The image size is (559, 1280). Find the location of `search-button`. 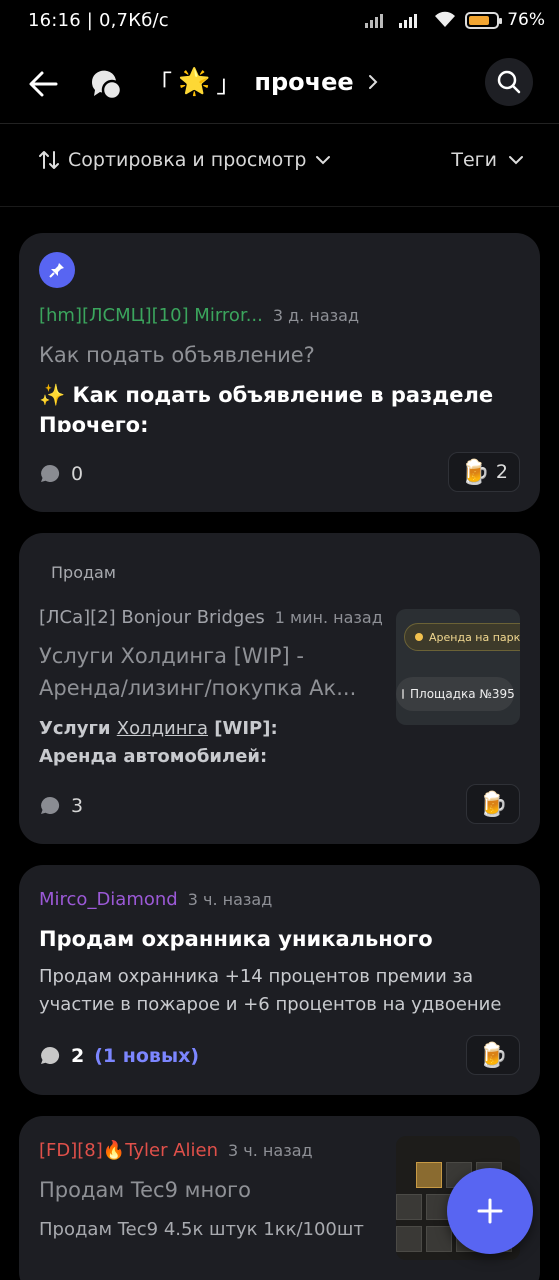

search-button is located at coordinates (509, 82).